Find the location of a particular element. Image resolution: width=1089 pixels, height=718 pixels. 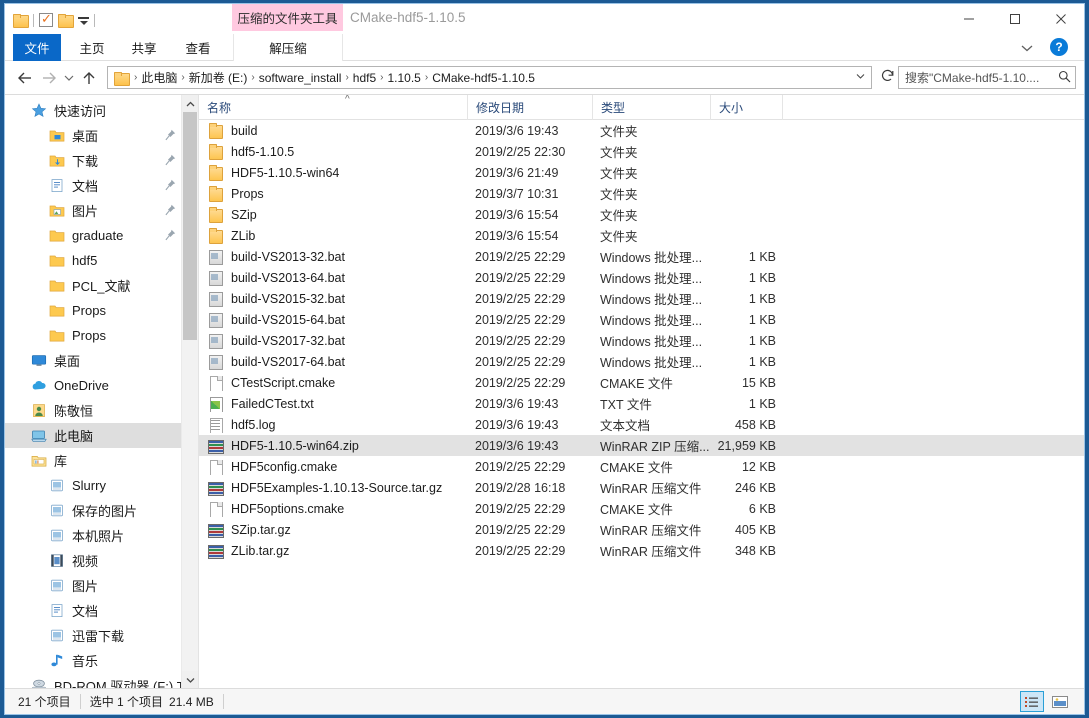

table-row: hdf5.log 2019/3/6 19:43 文本文档 458 KB is located at coordinates (641, 424).